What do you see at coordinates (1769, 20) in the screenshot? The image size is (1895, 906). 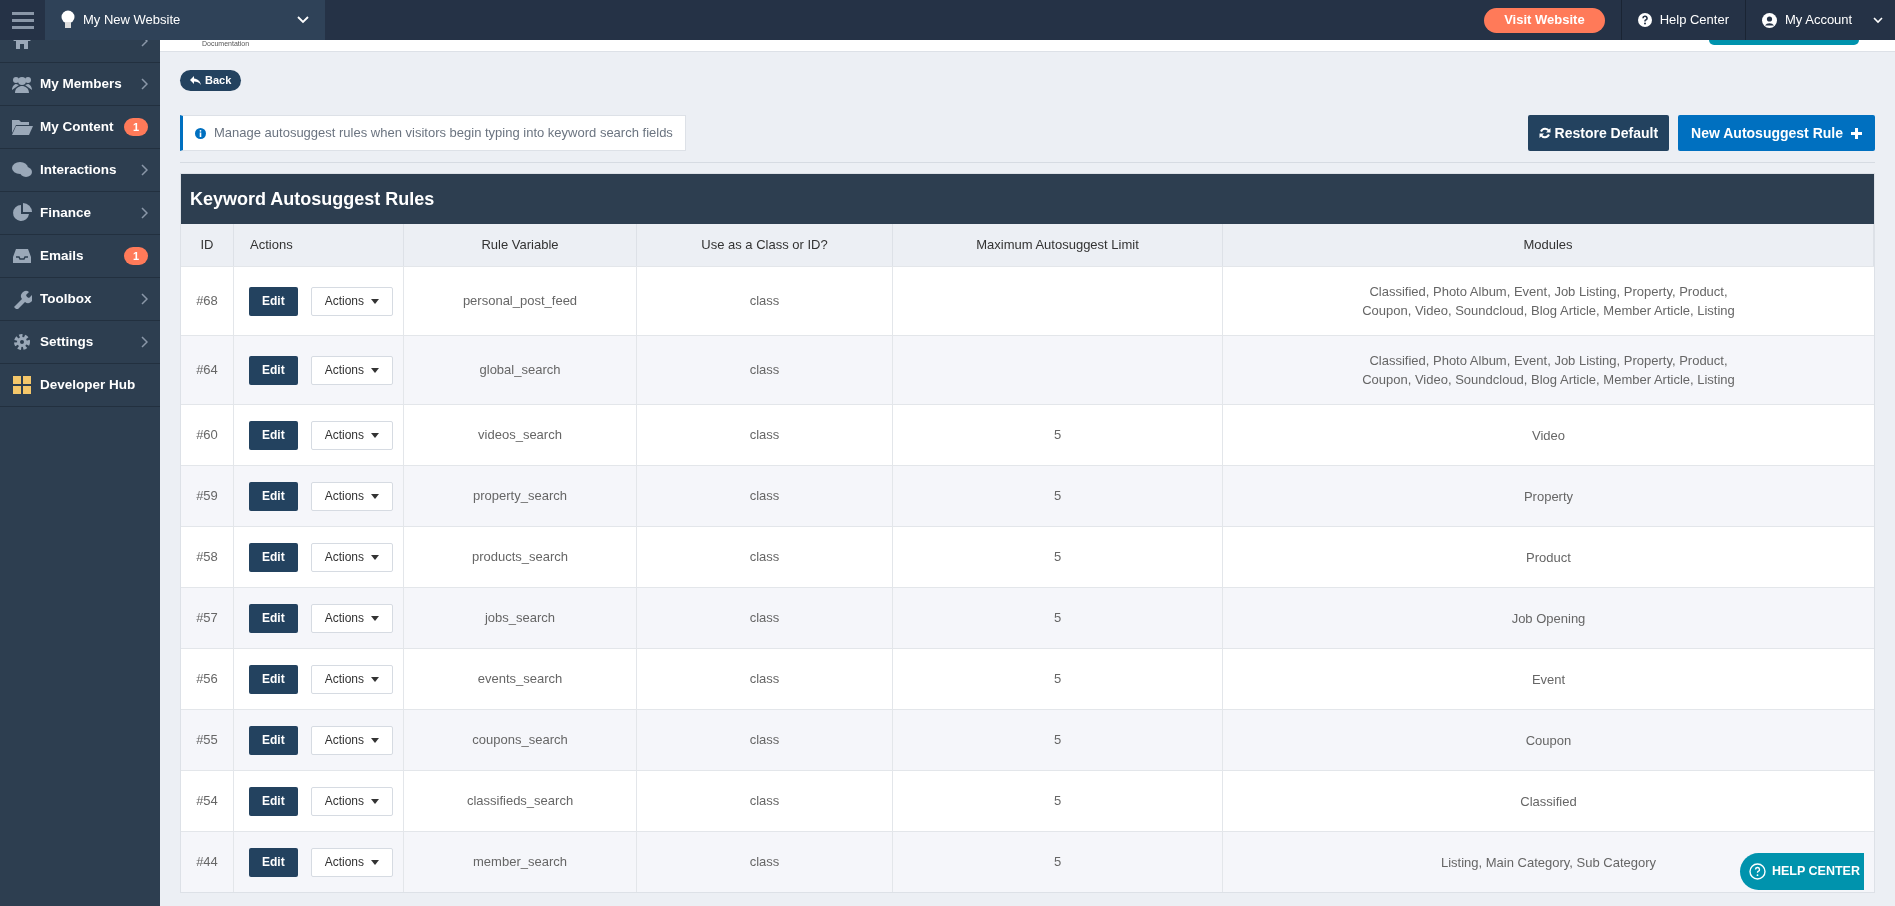 I see `user-icon` at bounding box center [1769, 20].